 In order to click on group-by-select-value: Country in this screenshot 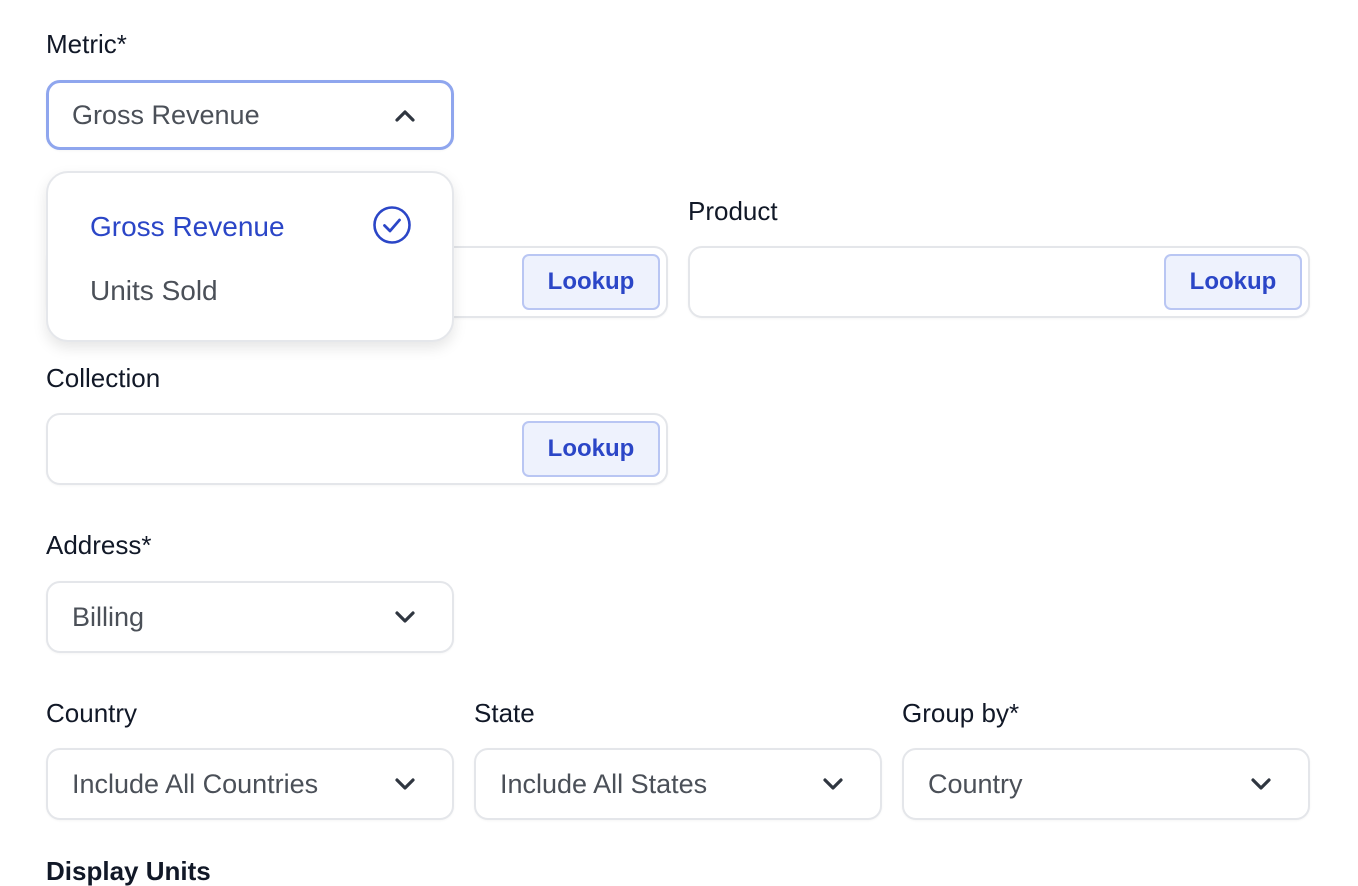, I will do `click(975, 783)`.